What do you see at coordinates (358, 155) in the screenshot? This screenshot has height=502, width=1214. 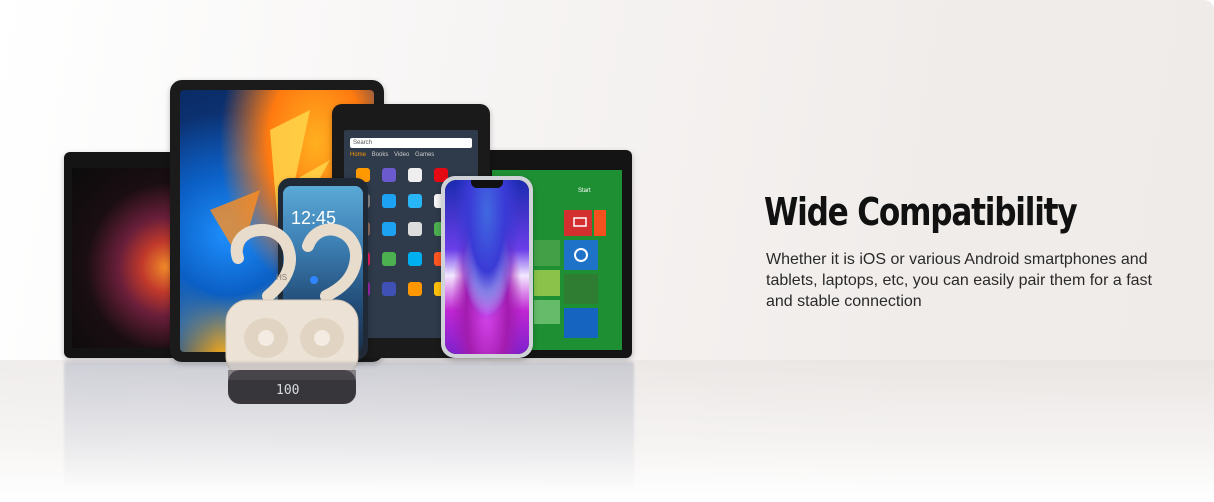 I see `tablet-tab-home: Home` at bounding box center [358, 155].